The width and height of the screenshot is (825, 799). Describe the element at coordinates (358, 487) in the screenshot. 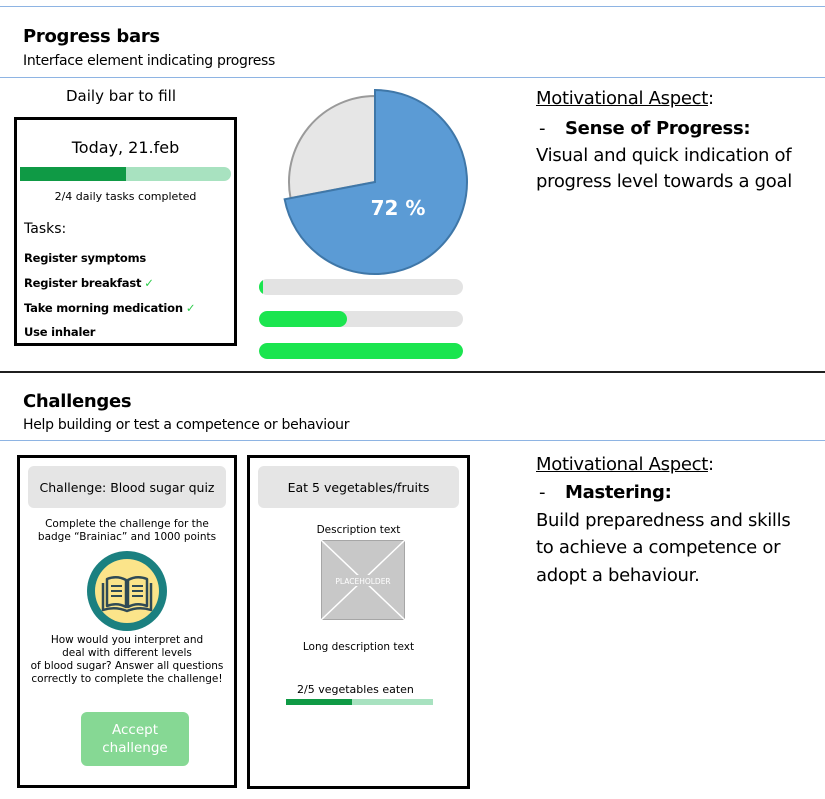

I see `challenge-header: Eat 5 vegetables/fruits` at that location.